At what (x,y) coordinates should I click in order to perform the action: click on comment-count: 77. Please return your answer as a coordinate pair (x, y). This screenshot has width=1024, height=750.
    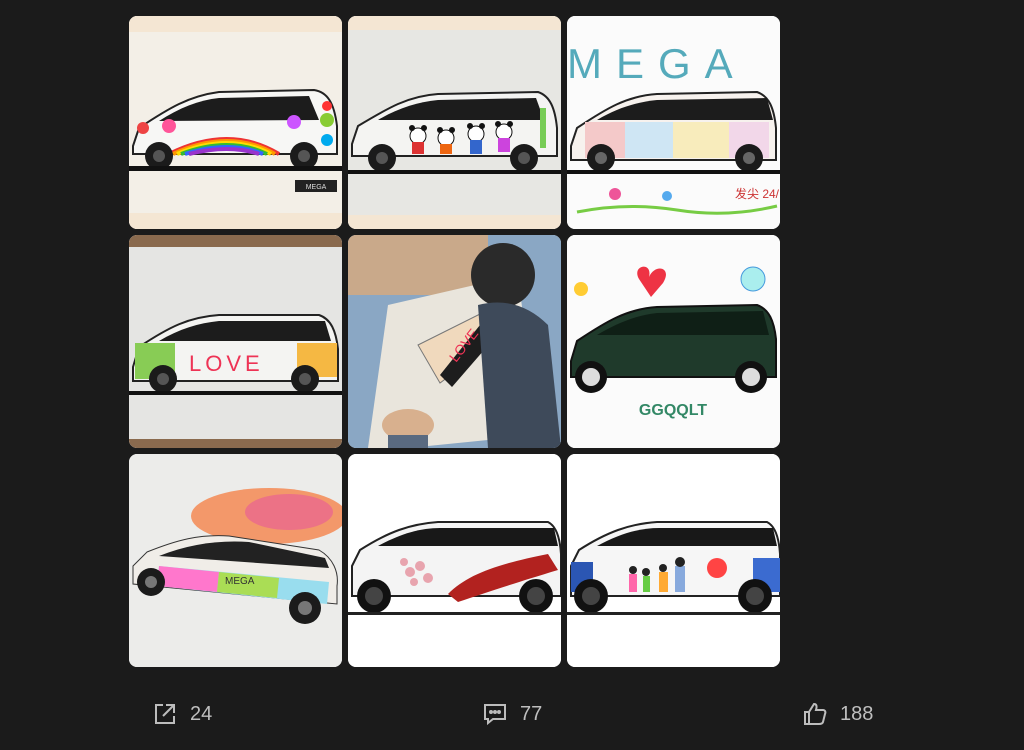
    Looking at the image, I should click on (531, 713).